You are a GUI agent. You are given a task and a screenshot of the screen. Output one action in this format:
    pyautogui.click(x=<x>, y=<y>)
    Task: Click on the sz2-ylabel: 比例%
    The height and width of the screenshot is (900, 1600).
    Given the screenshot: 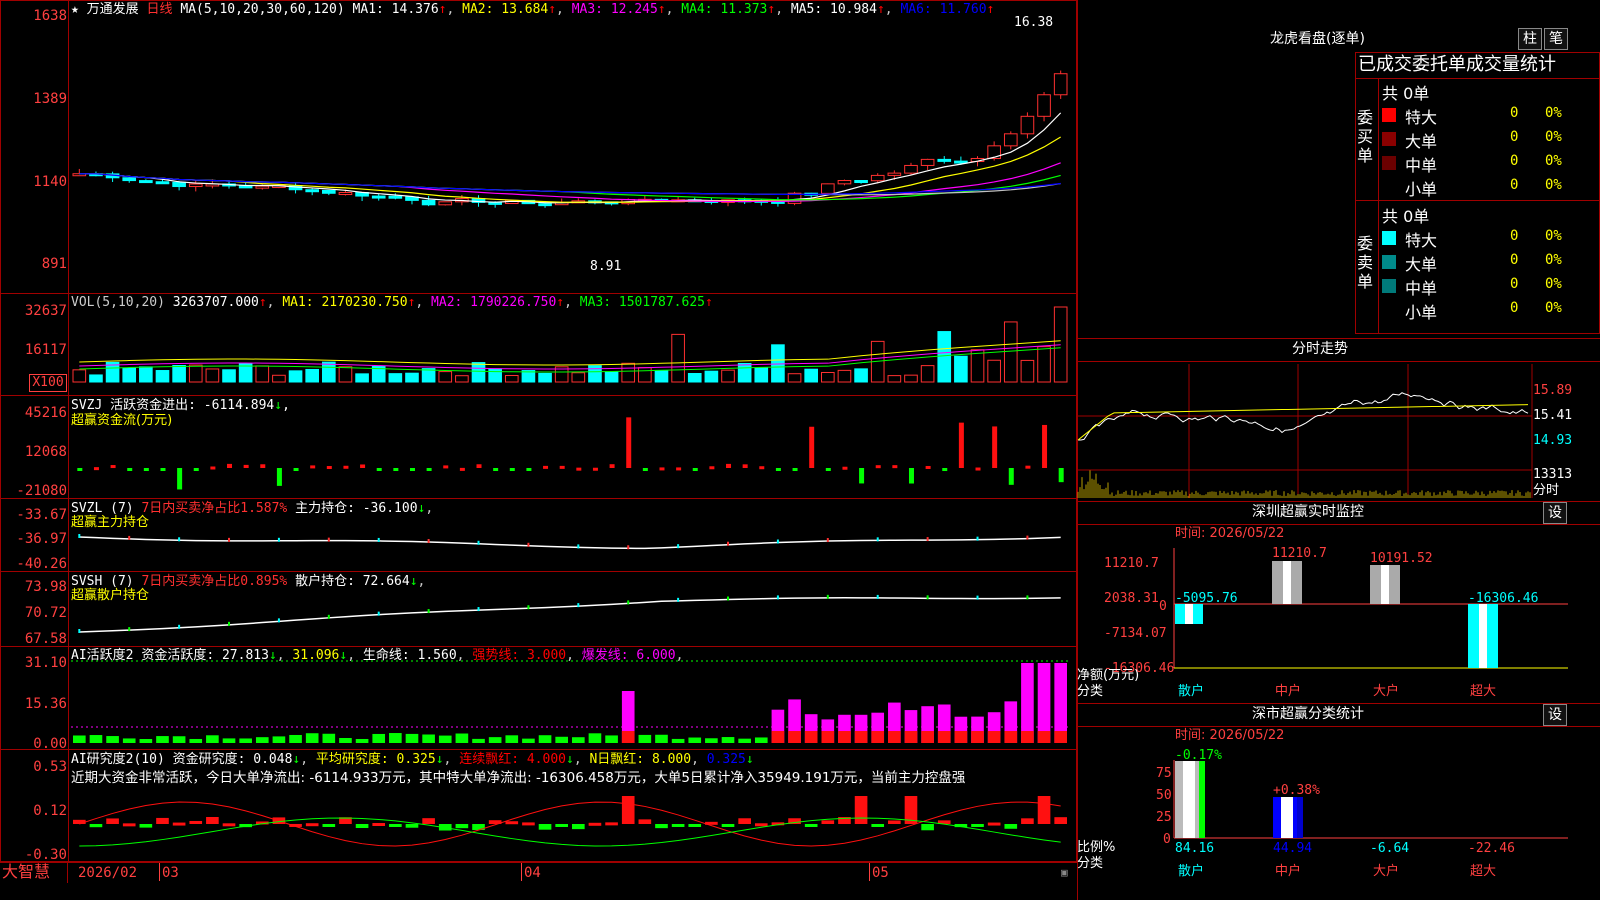 What is the action you would take?
    pyautogui.click(x=1096, y=847)
    